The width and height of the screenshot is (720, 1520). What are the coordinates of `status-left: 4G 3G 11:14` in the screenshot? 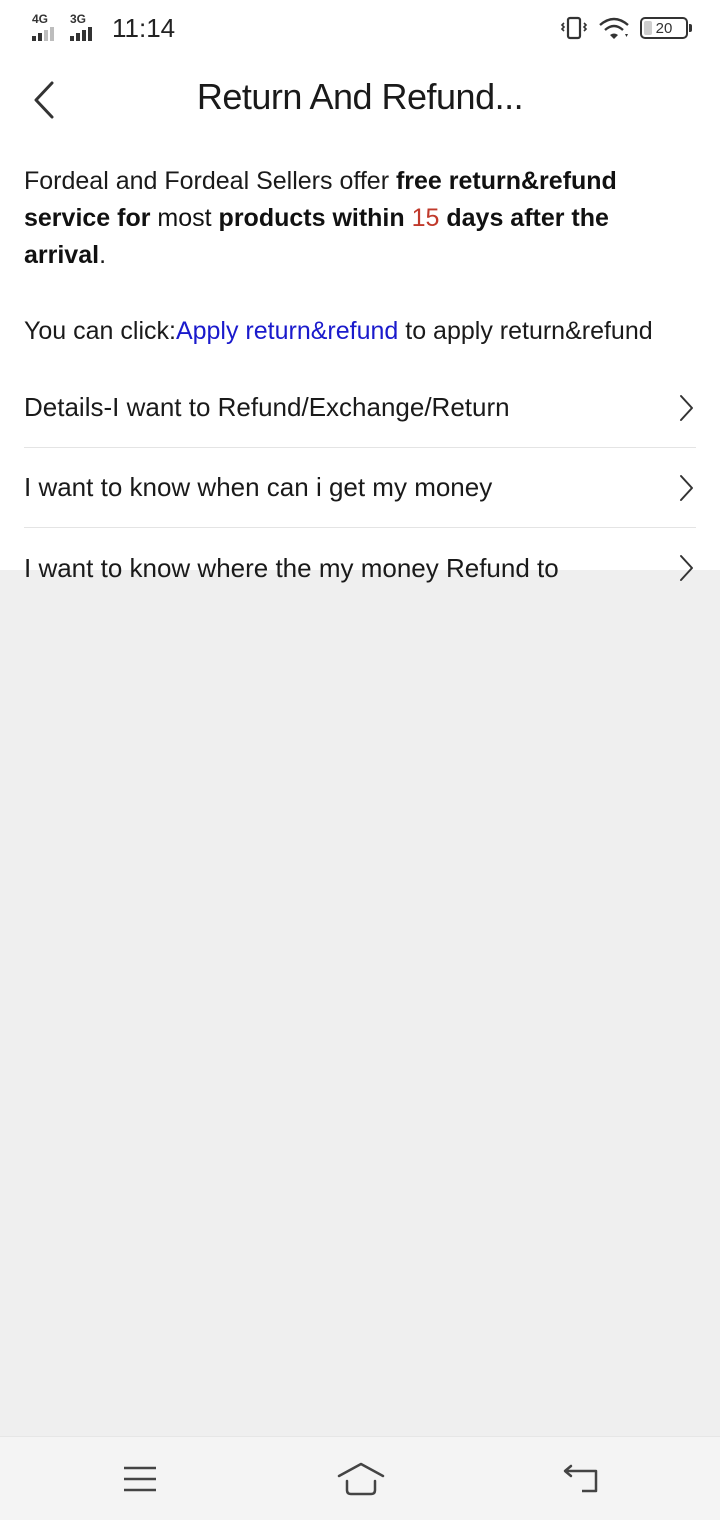 It's located at (103, 28).